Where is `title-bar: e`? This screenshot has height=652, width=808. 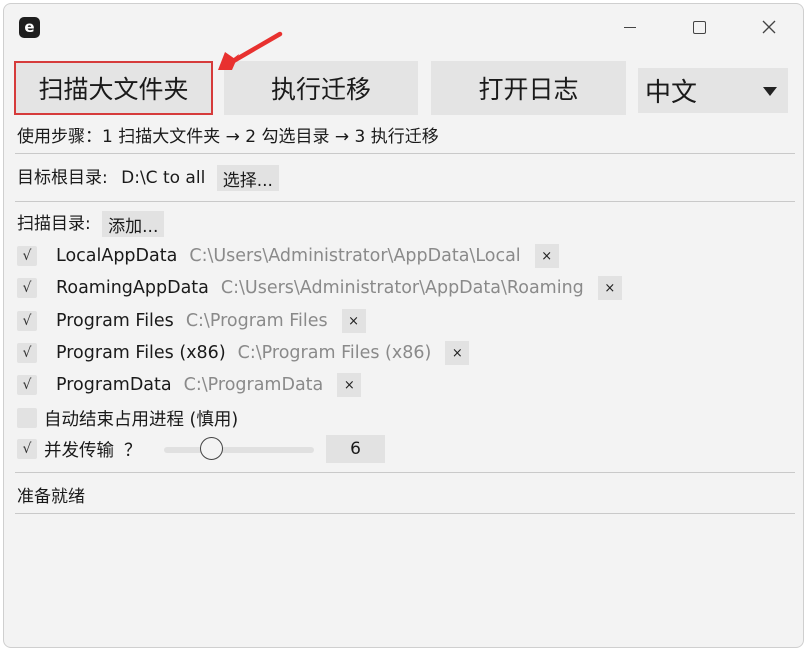
title-bar: e is located at coordinates (403, 26).